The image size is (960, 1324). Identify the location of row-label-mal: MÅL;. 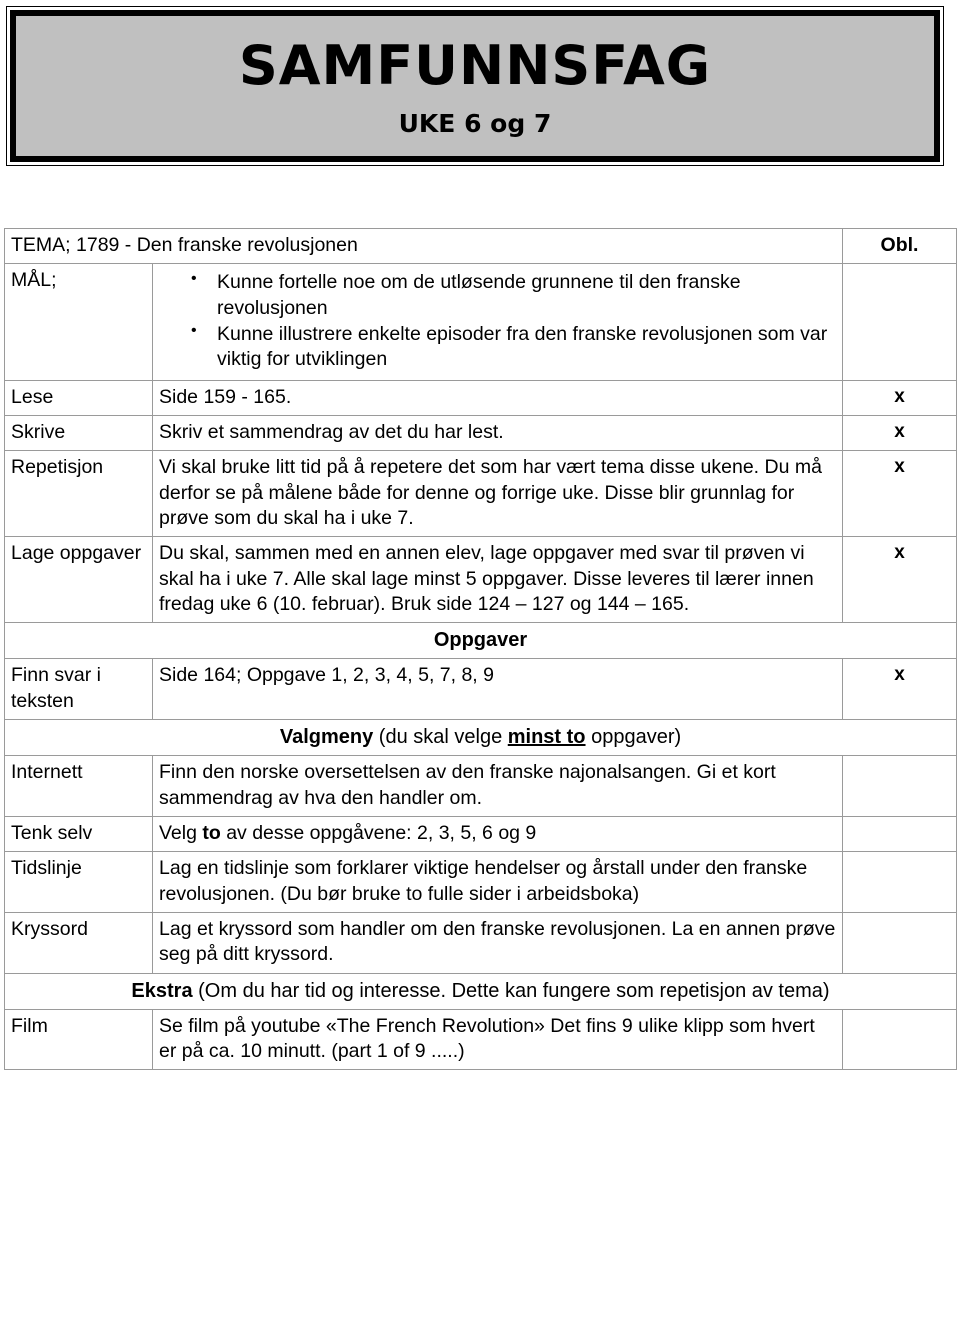
(78, 322).